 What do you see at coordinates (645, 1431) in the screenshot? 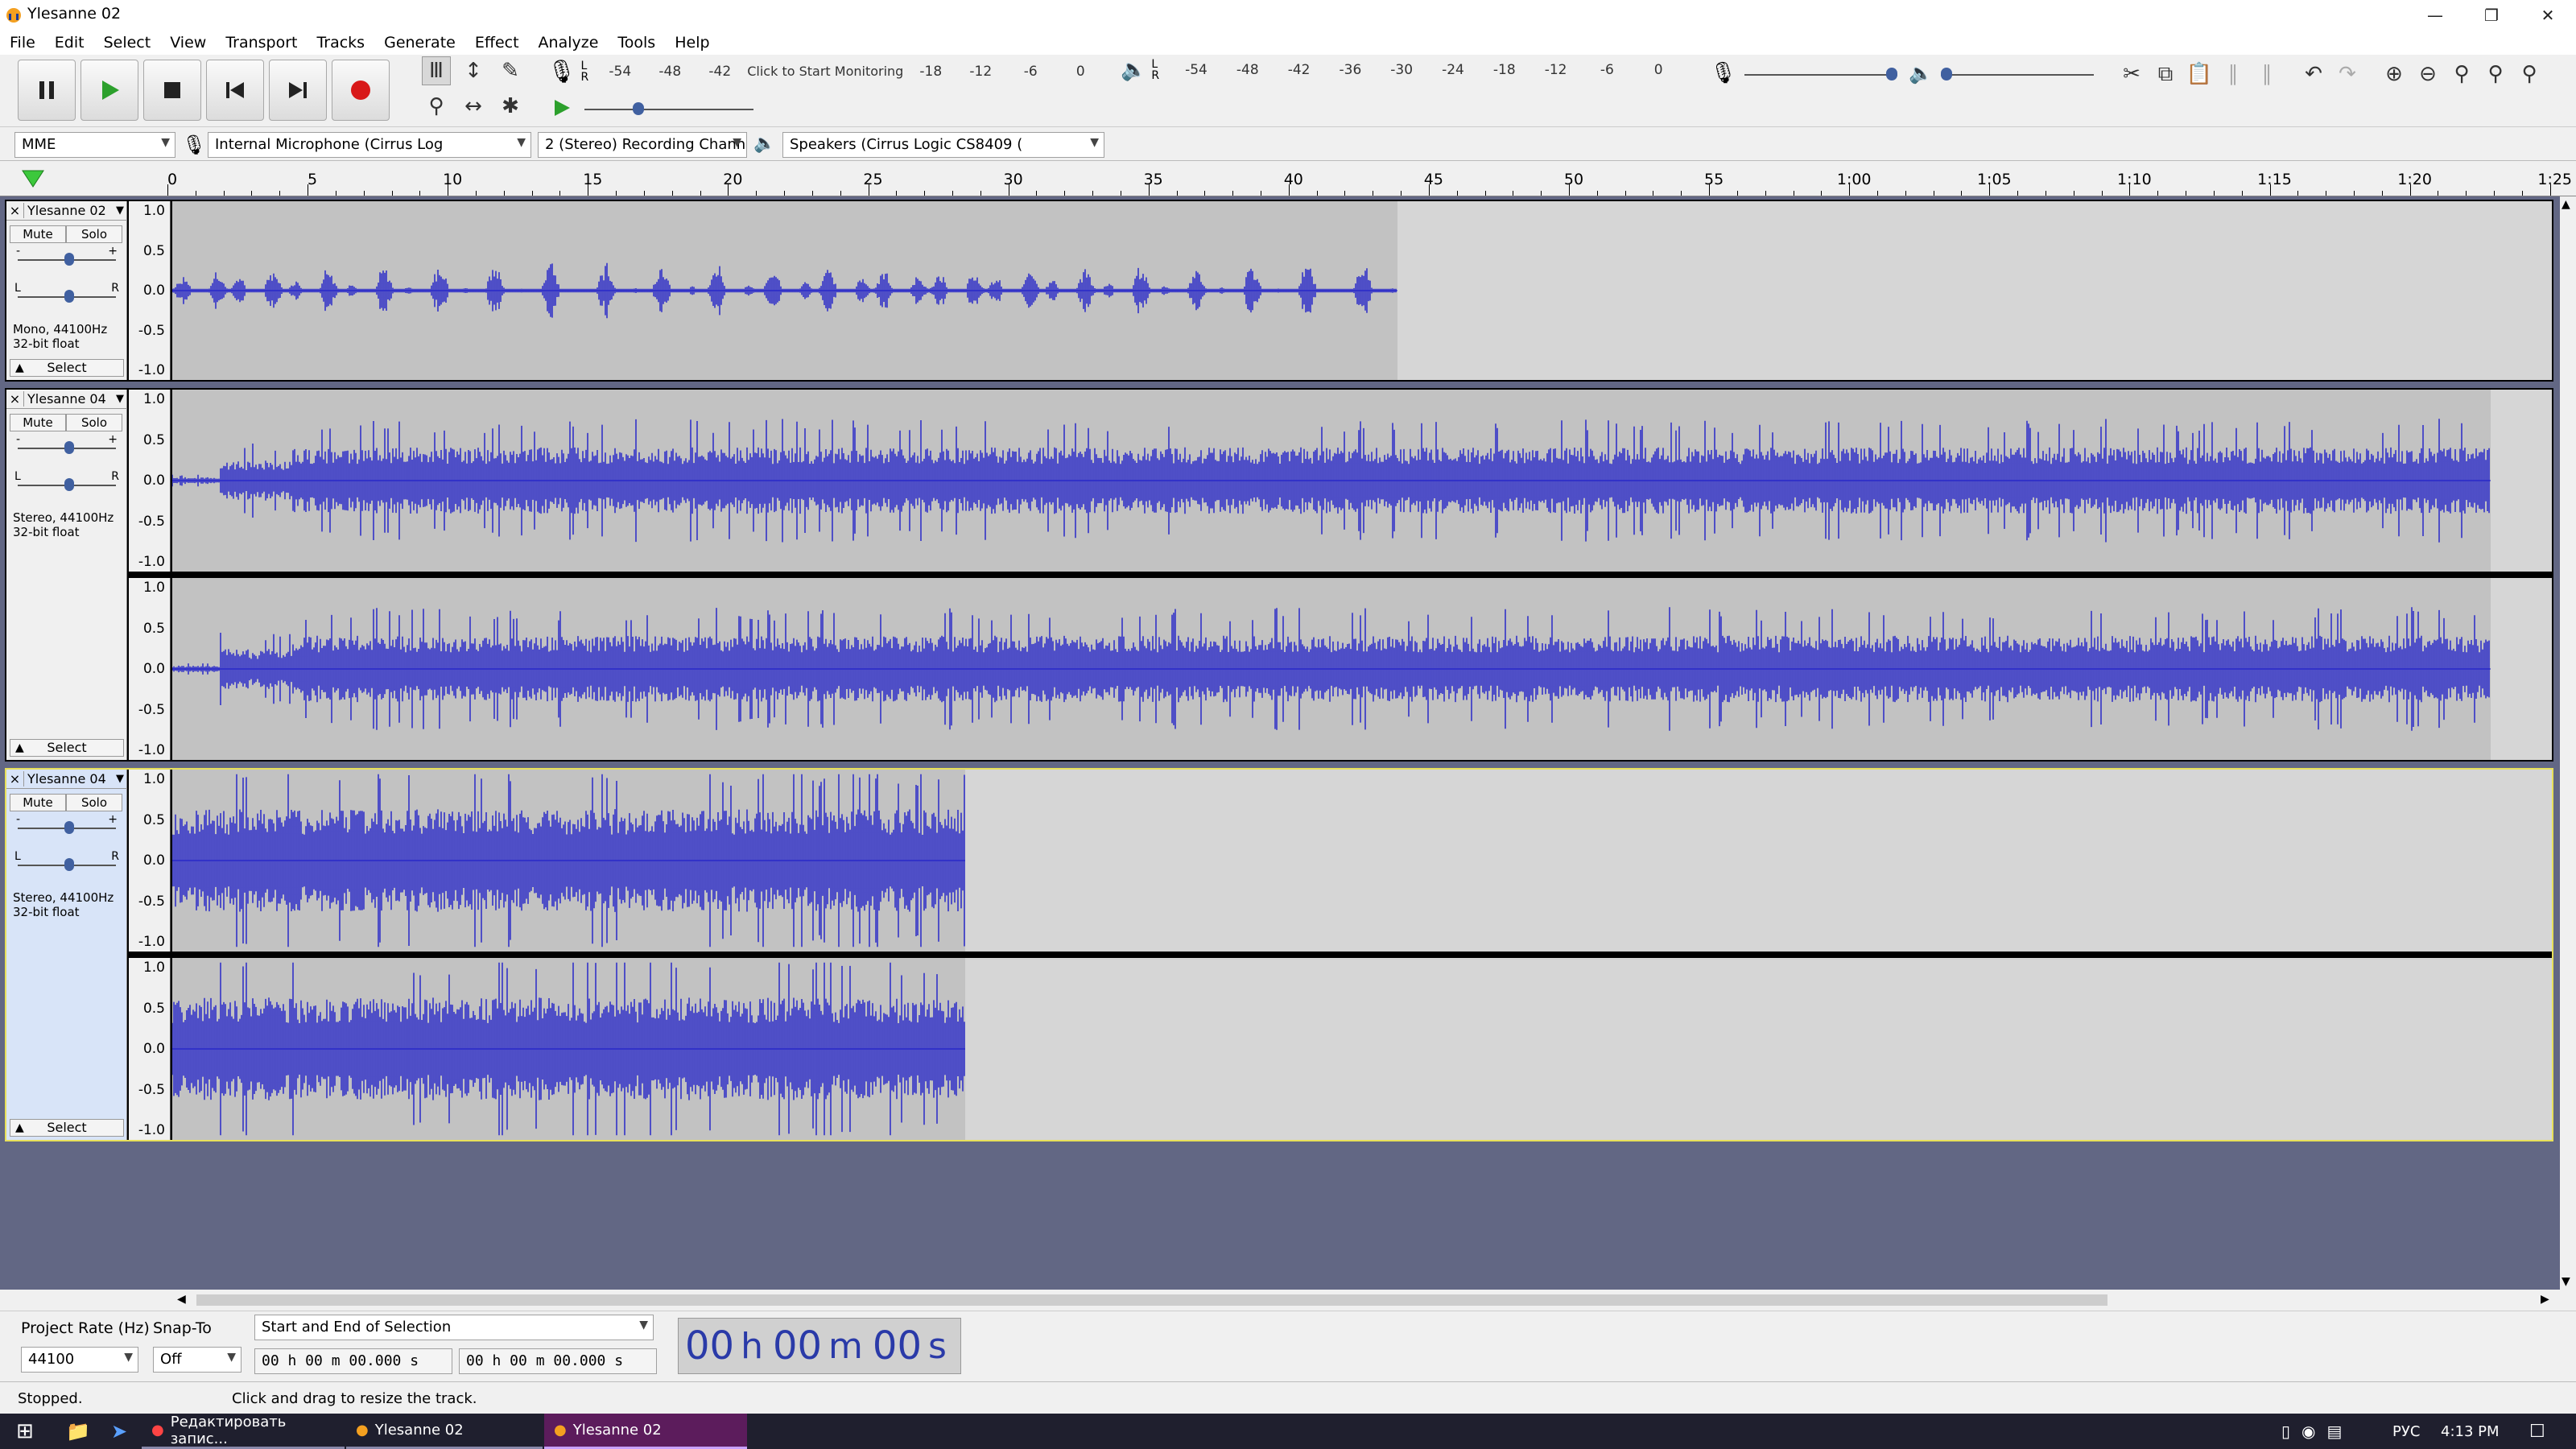
I see `taskbar-item-ylesanne-2: ● Ylesanne 02` at bounding box center [645, 1431].